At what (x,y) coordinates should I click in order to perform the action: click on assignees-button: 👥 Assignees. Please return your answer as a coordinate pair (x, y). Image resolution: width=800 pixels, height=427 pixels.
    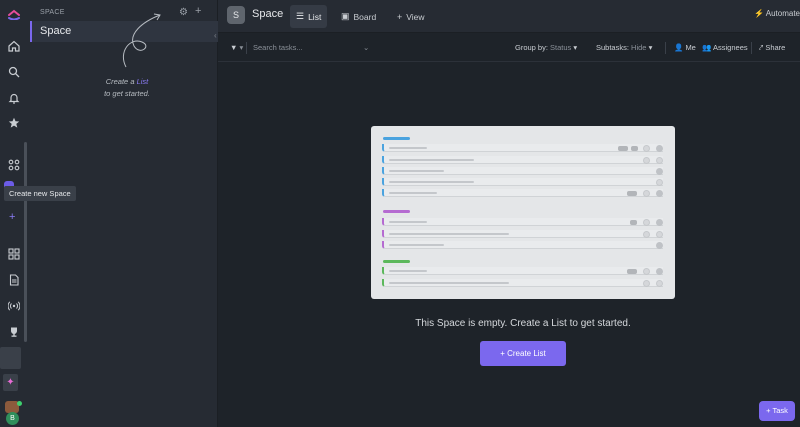
    Looking at the image, I should click on (725, 47).